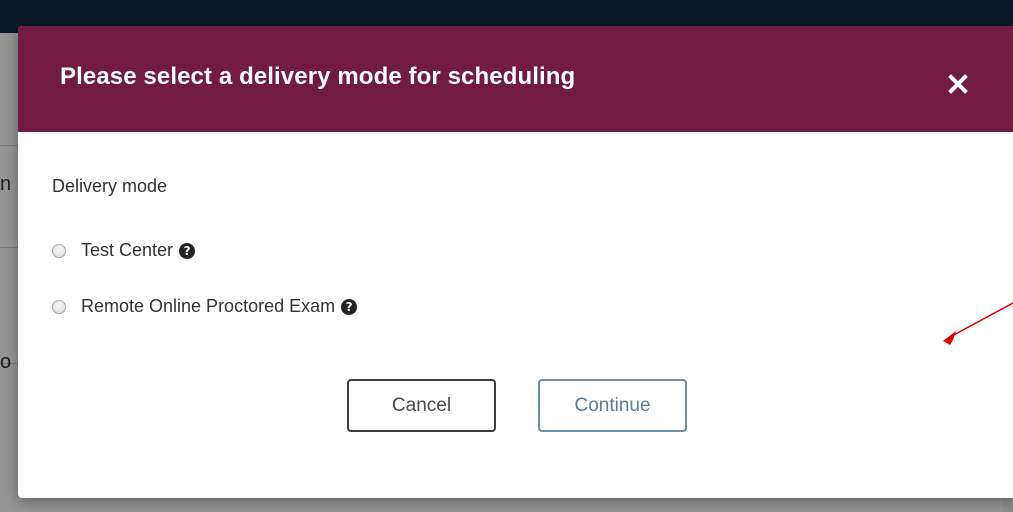  Describe the element at coordinates (612, 405) in the screenshot. I see `continue-button: Continue` at that location.